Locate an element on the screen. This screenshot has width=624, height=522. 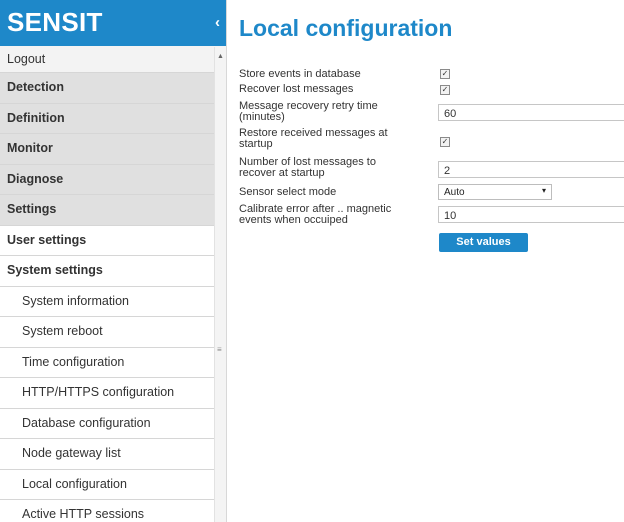
scroll-up-arrow-icon: ▲ is located at coordinates (220, 56).